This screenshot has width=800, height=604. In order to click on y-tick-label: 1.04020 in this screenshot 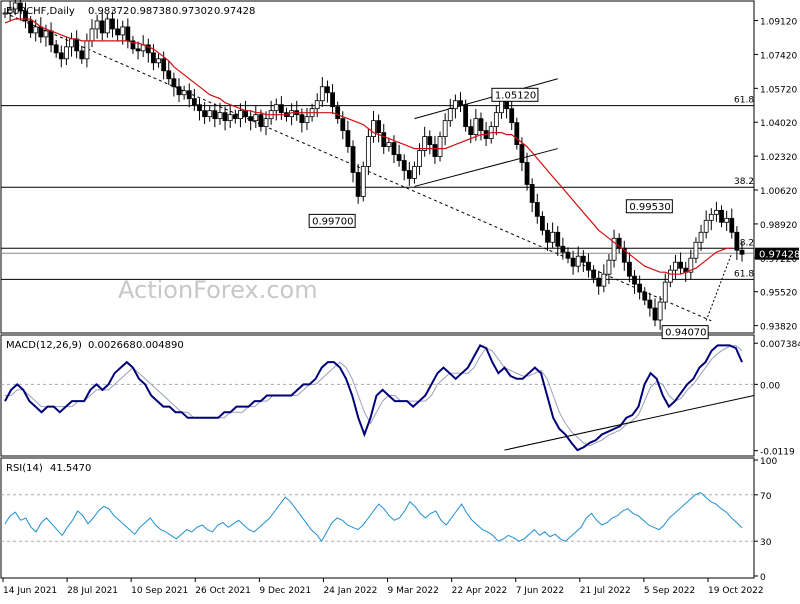, I will do `click(778, 124)`.